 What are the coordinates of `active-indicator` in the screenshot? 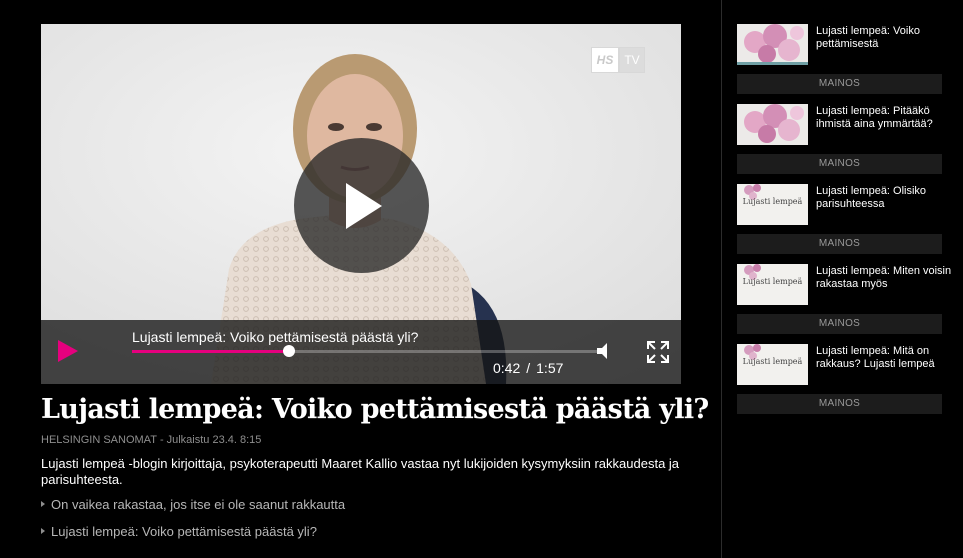 It's located at (772, 63).